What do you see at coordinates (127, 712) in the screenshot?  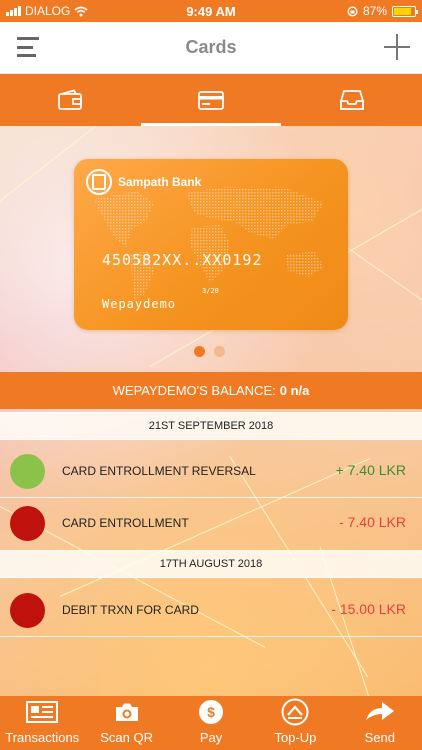 I see `camera-icon` at bounding box center [127, 712].